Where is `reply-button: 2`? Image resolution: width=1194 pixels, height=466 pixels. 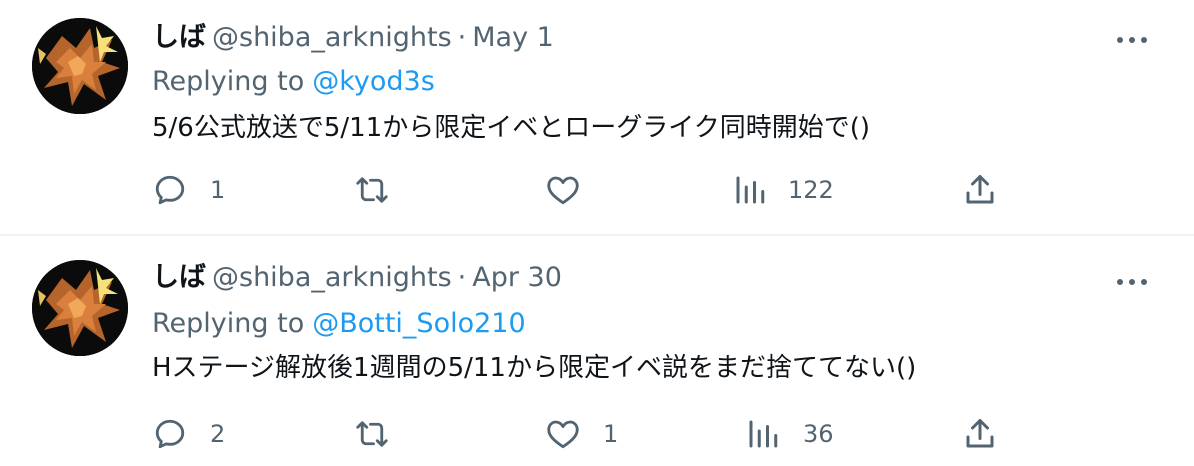
reply-button: 2 is located at coordinates (188, 434).